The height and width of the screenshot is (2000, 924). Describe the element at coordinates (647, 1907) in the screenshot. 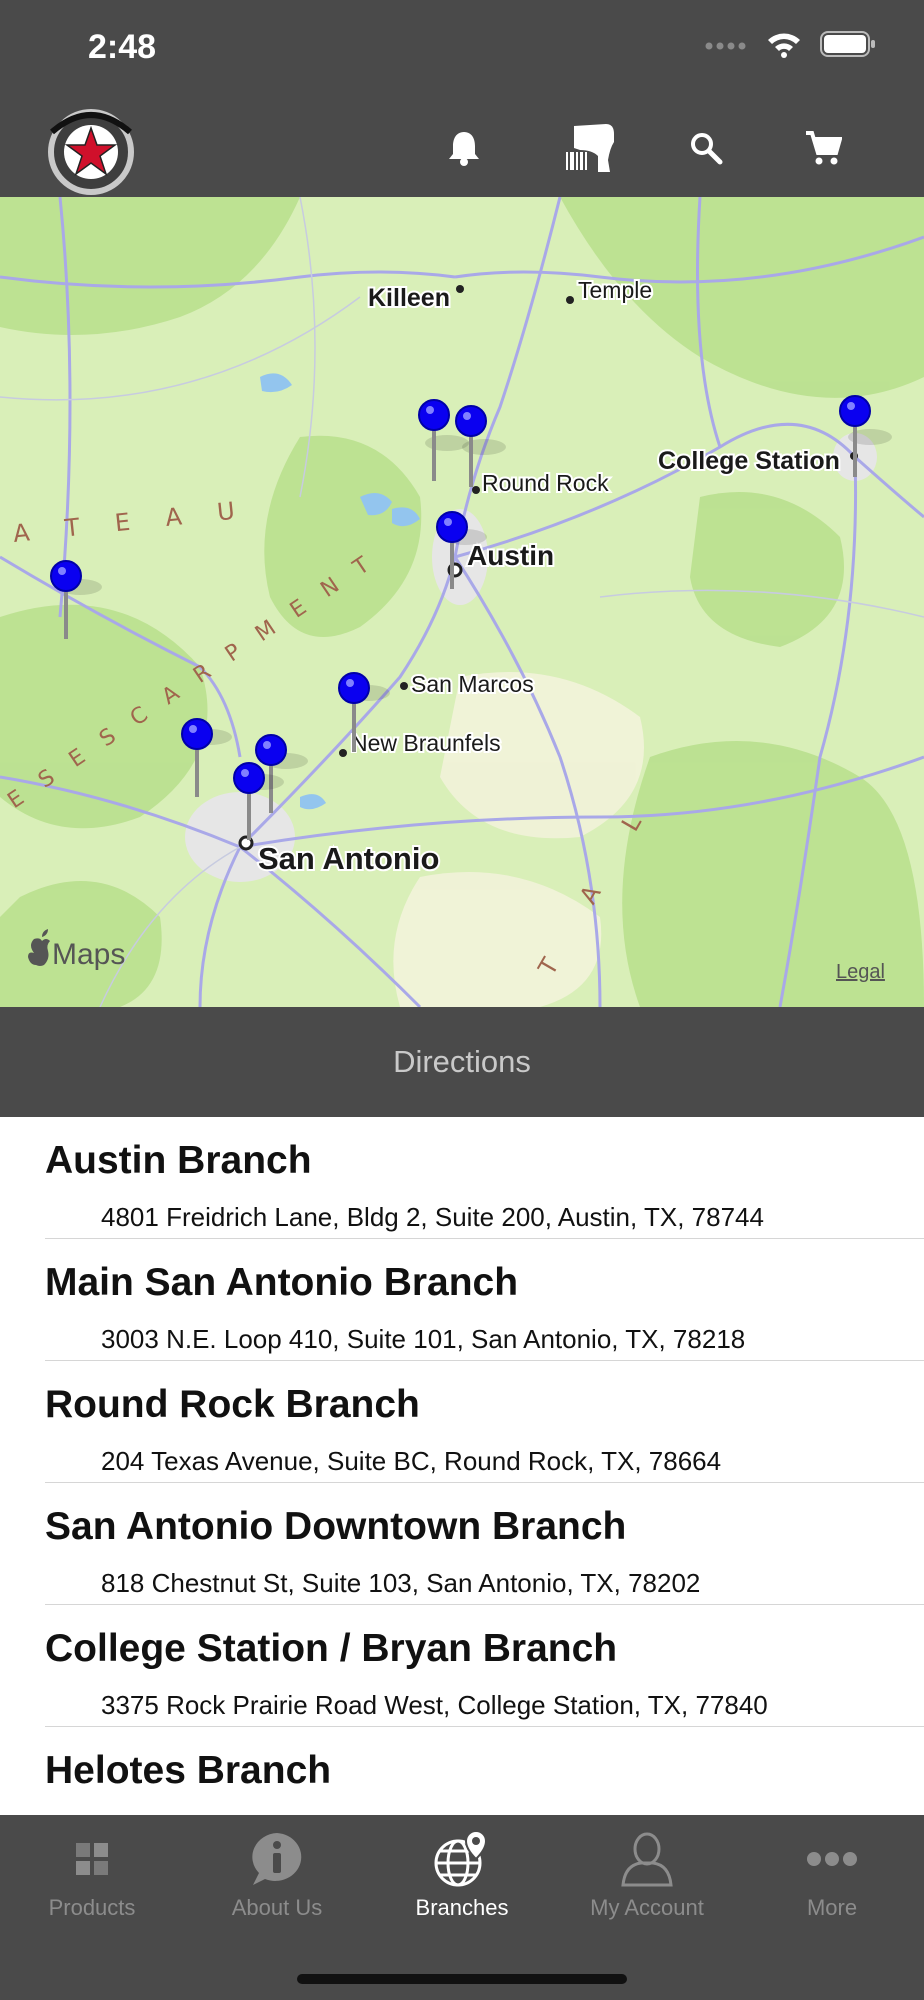

I see `tab-label: My Account` at that location.